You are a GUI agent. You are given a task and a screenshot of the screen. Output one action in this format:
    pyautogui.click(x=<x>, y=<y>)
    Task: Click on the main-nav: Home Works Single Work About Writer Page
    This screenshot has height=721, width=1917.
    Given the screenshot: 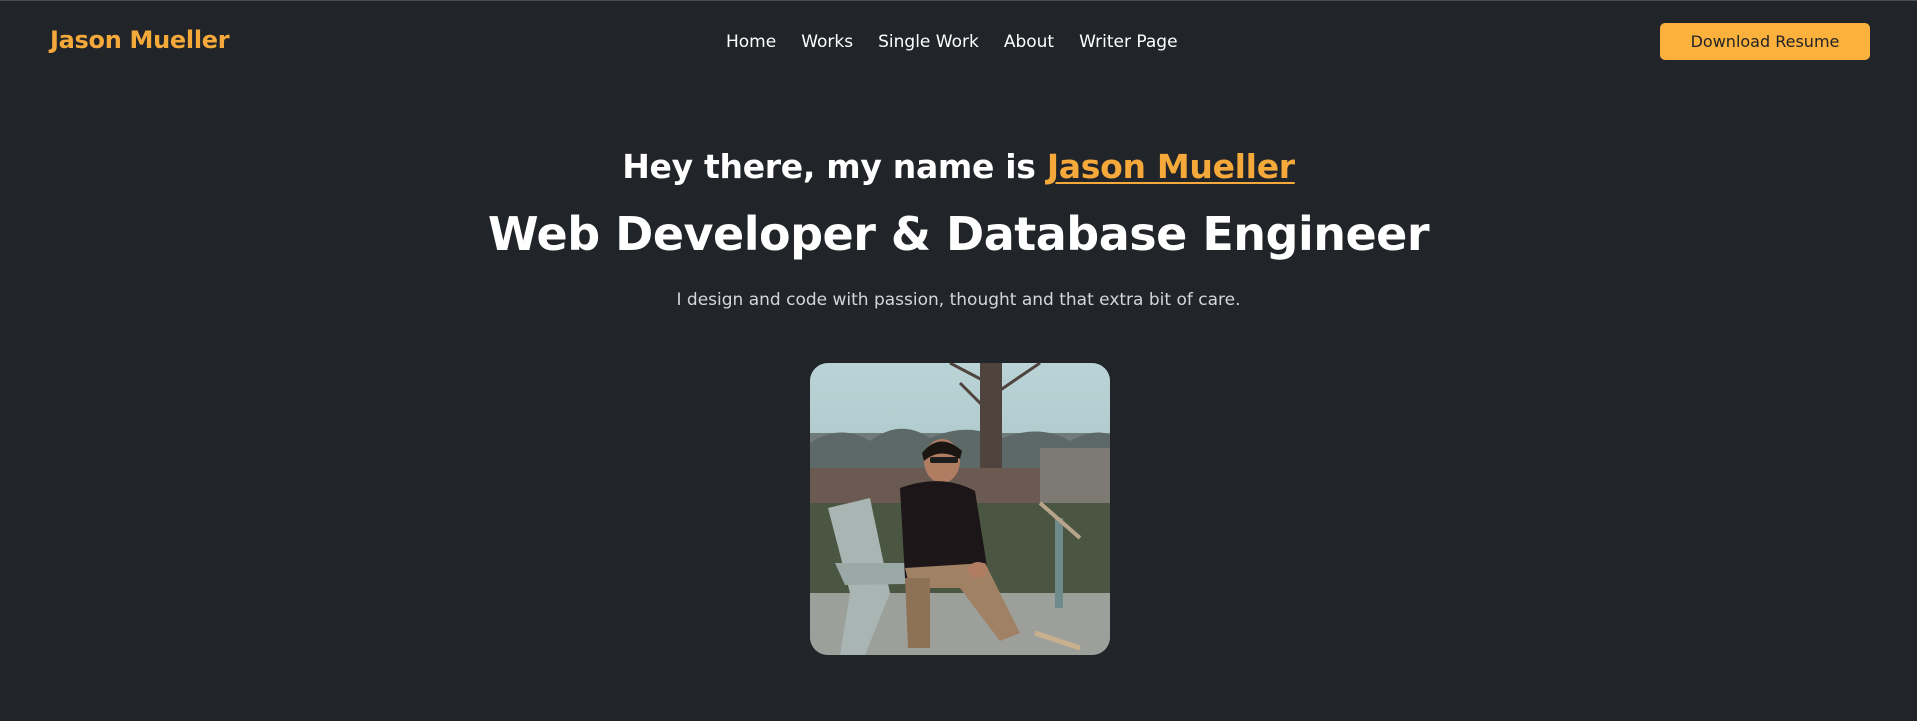 What is the action you would take?
    pyautogui.click(x=952, y=42)
    